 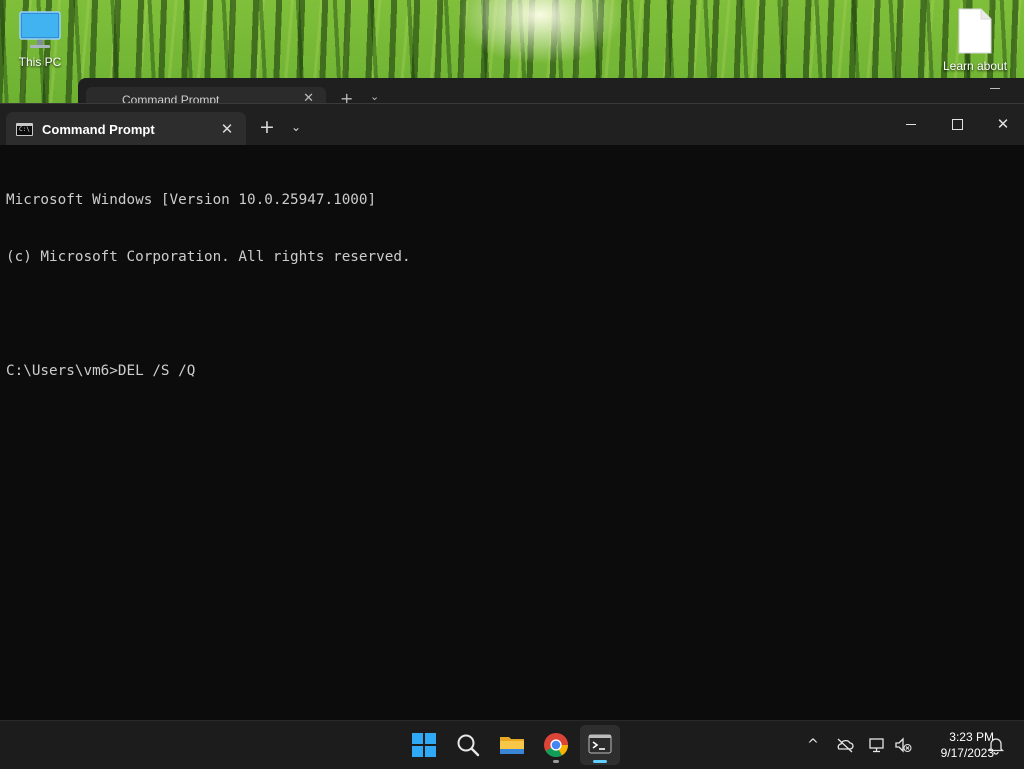 I want to click on command-prompt-icon: C:\, so click(x=24, y=129).